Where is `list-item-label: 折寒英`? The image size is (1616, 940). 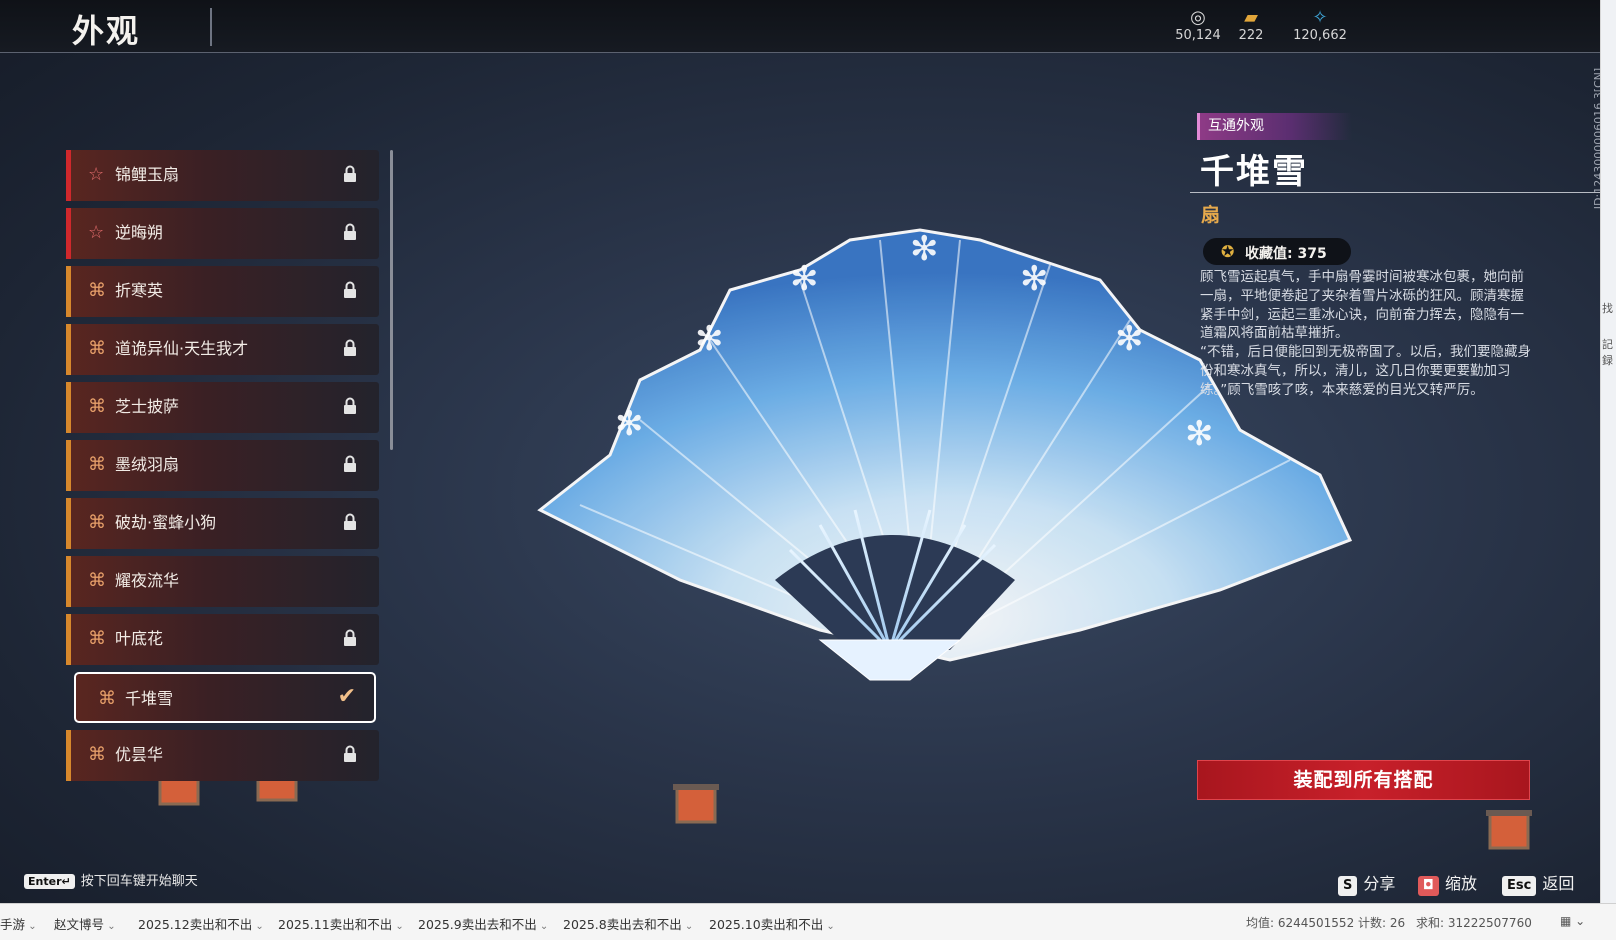
list-item-label: 折寒英 is located at coordinates (139, 290).